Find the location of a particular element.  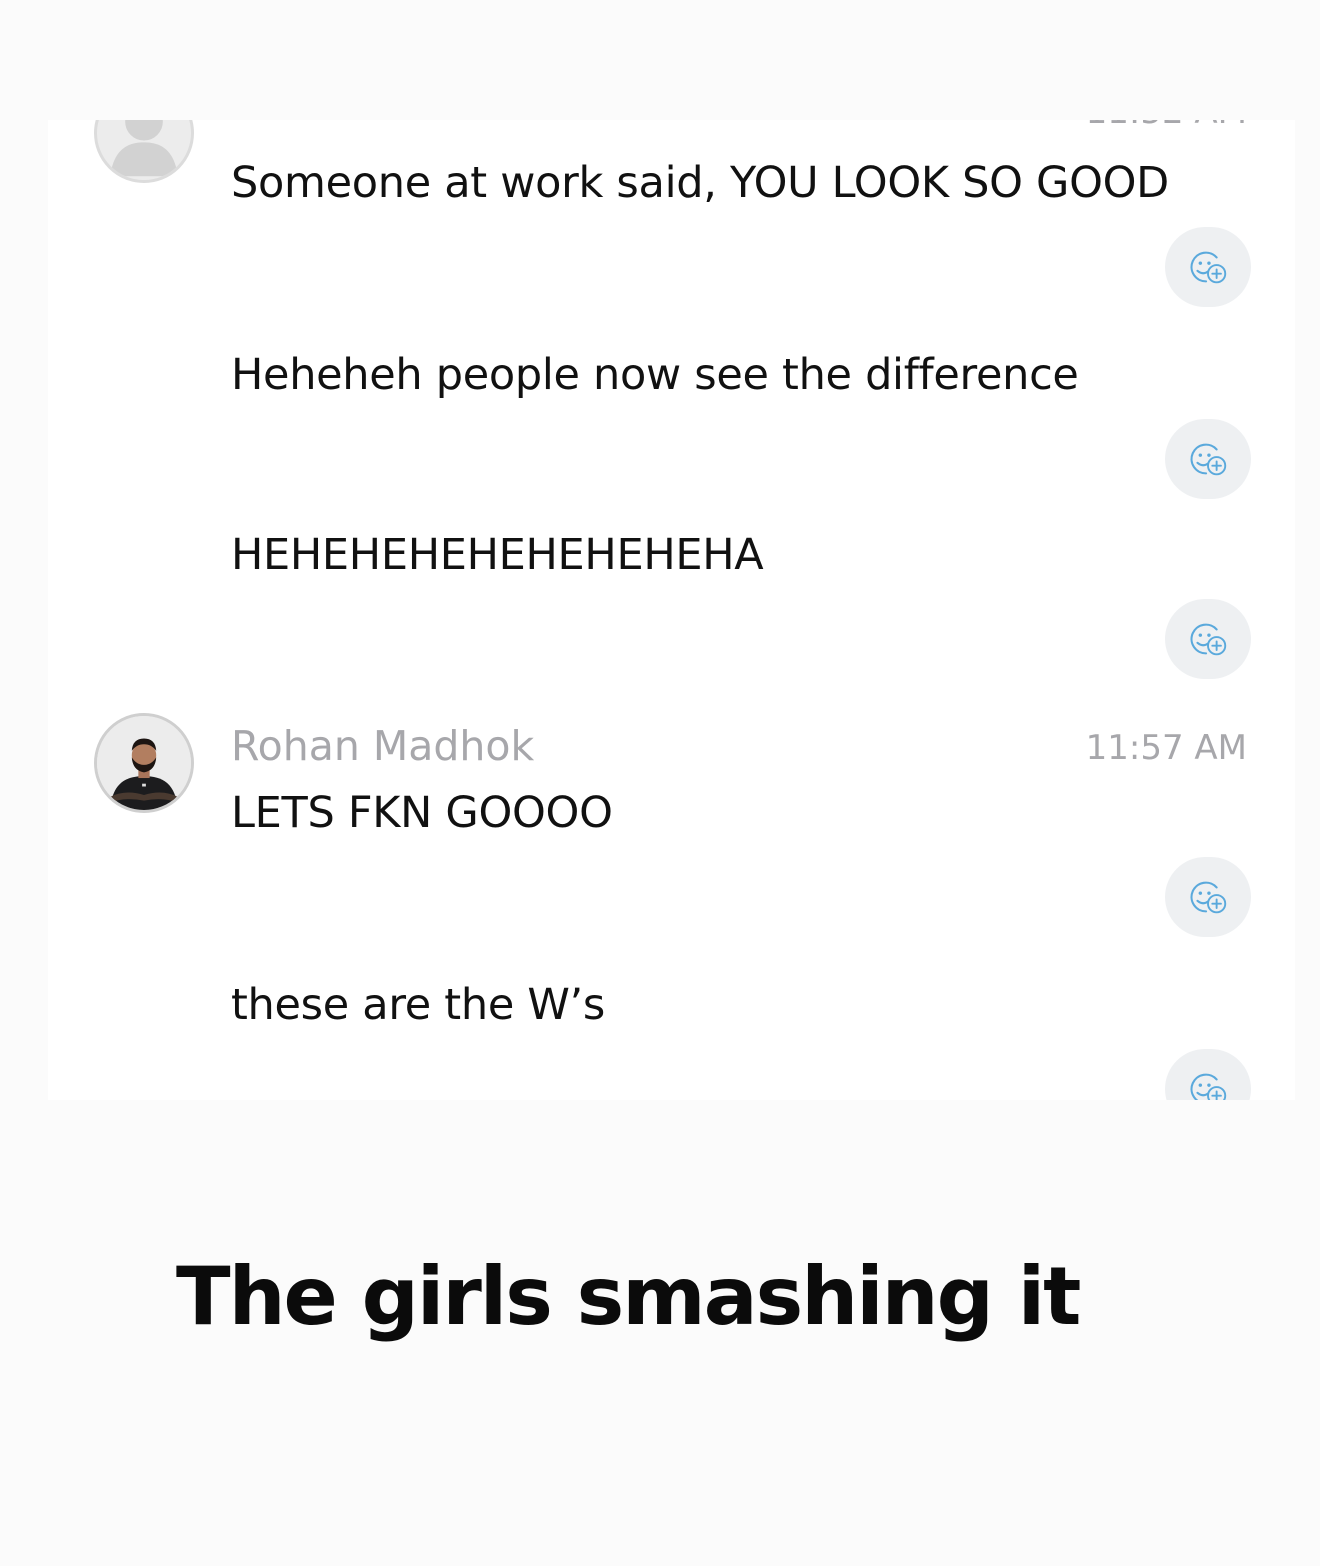

person-icon is located at coordinates (144, 148).